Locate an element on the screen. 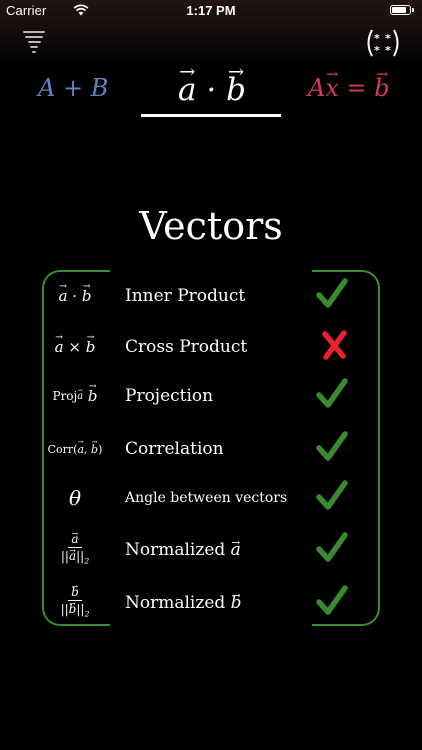  label-inner-product: Inner Product is located at coordinates (185, 296).